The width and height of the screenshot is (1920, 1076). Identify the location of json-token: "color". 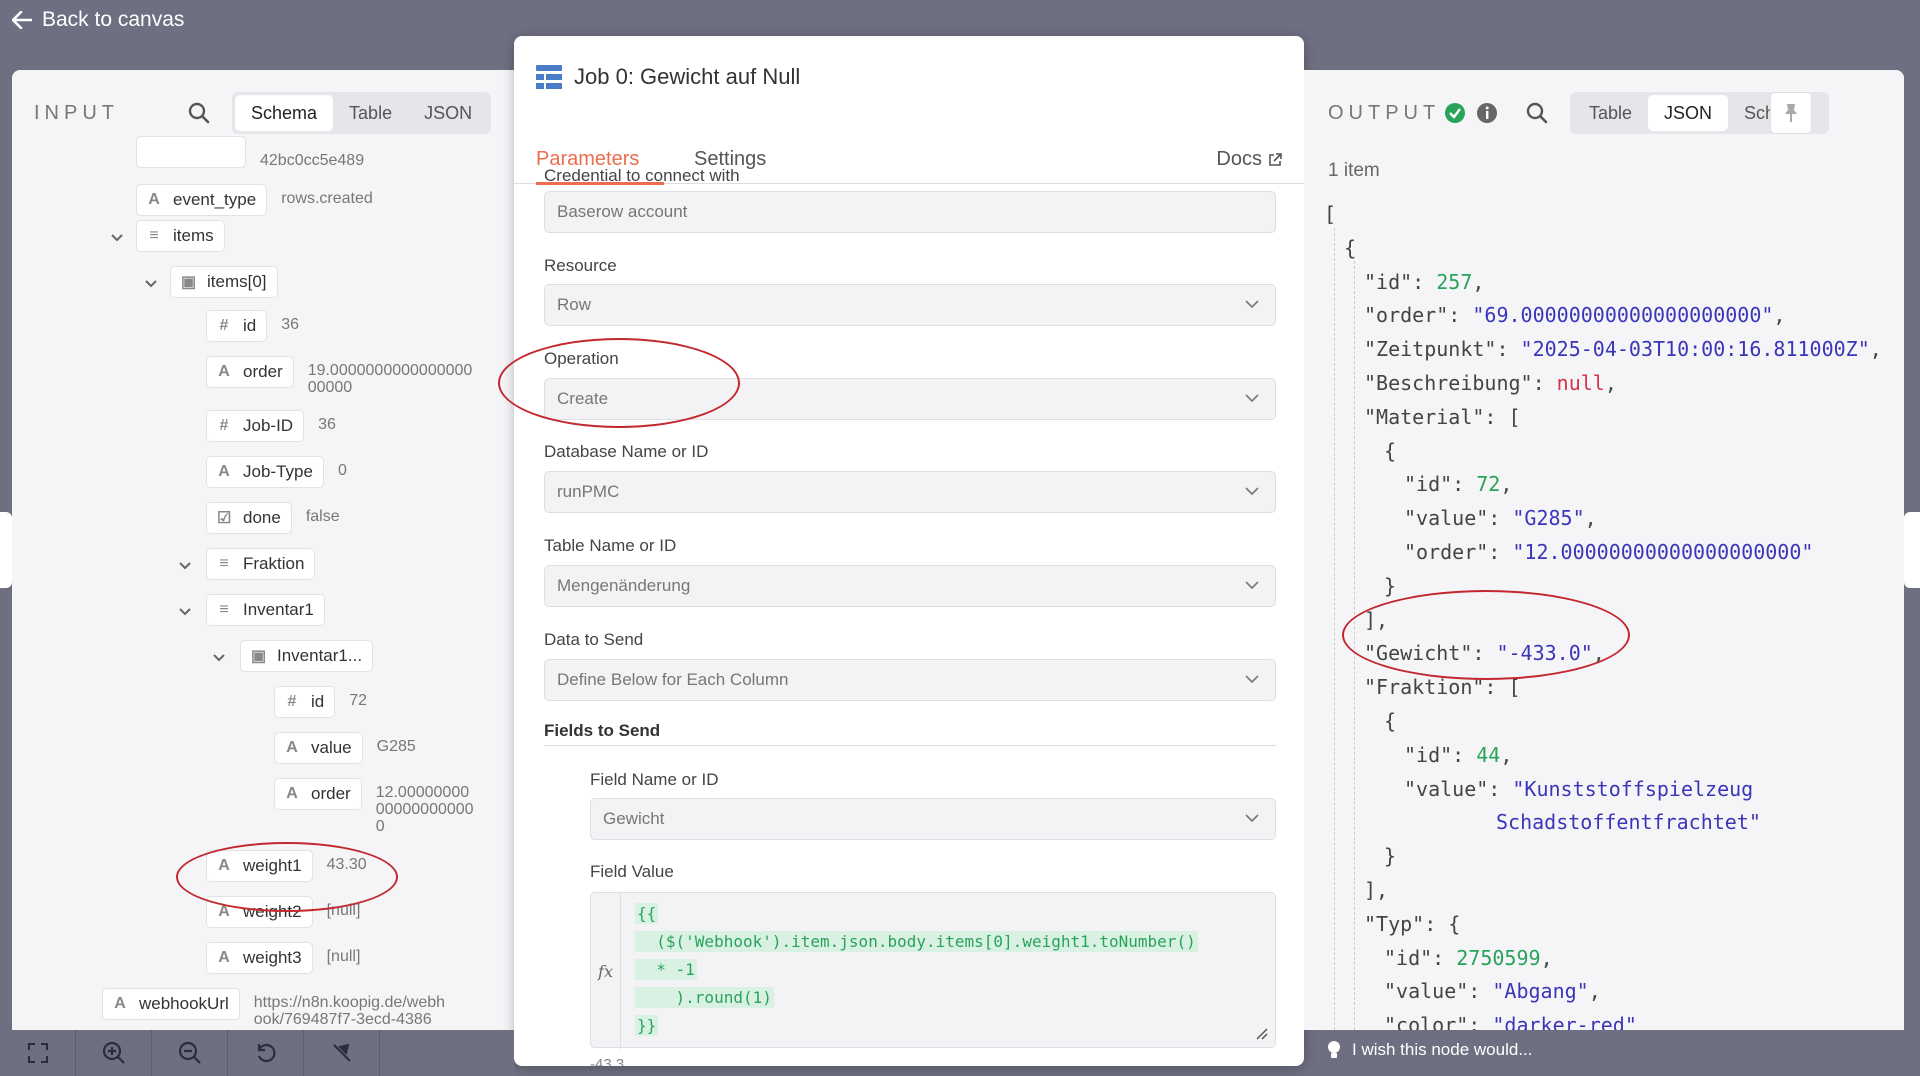
(1426, 1021).